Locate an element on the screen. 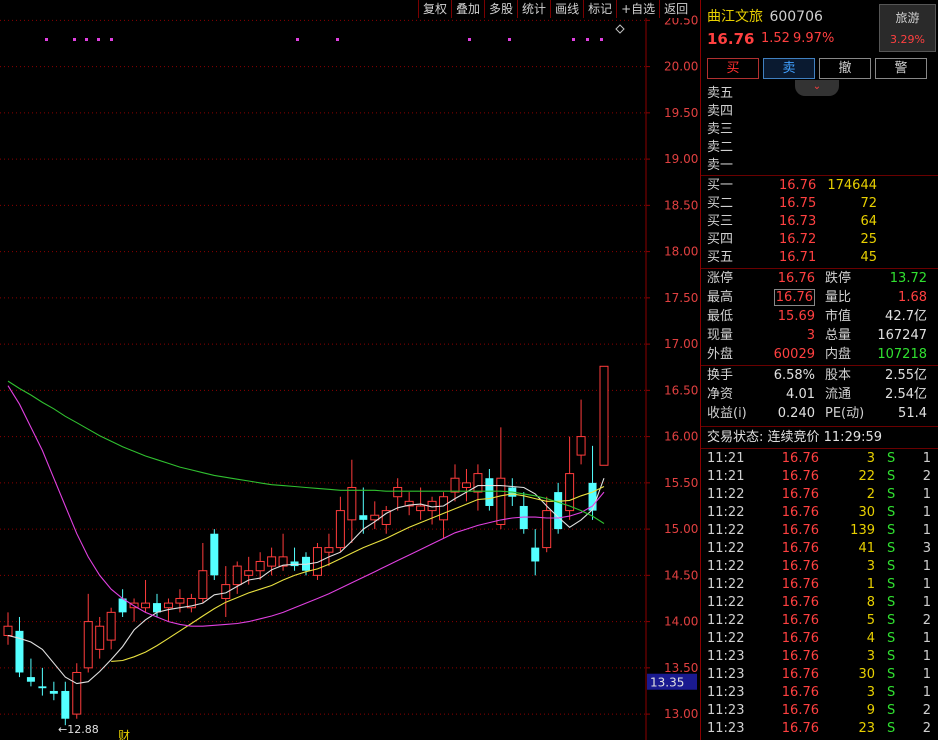 The height and width of the screenshot is (740, 938). ask-row: 卖二 is located at coordinates (820, 148).